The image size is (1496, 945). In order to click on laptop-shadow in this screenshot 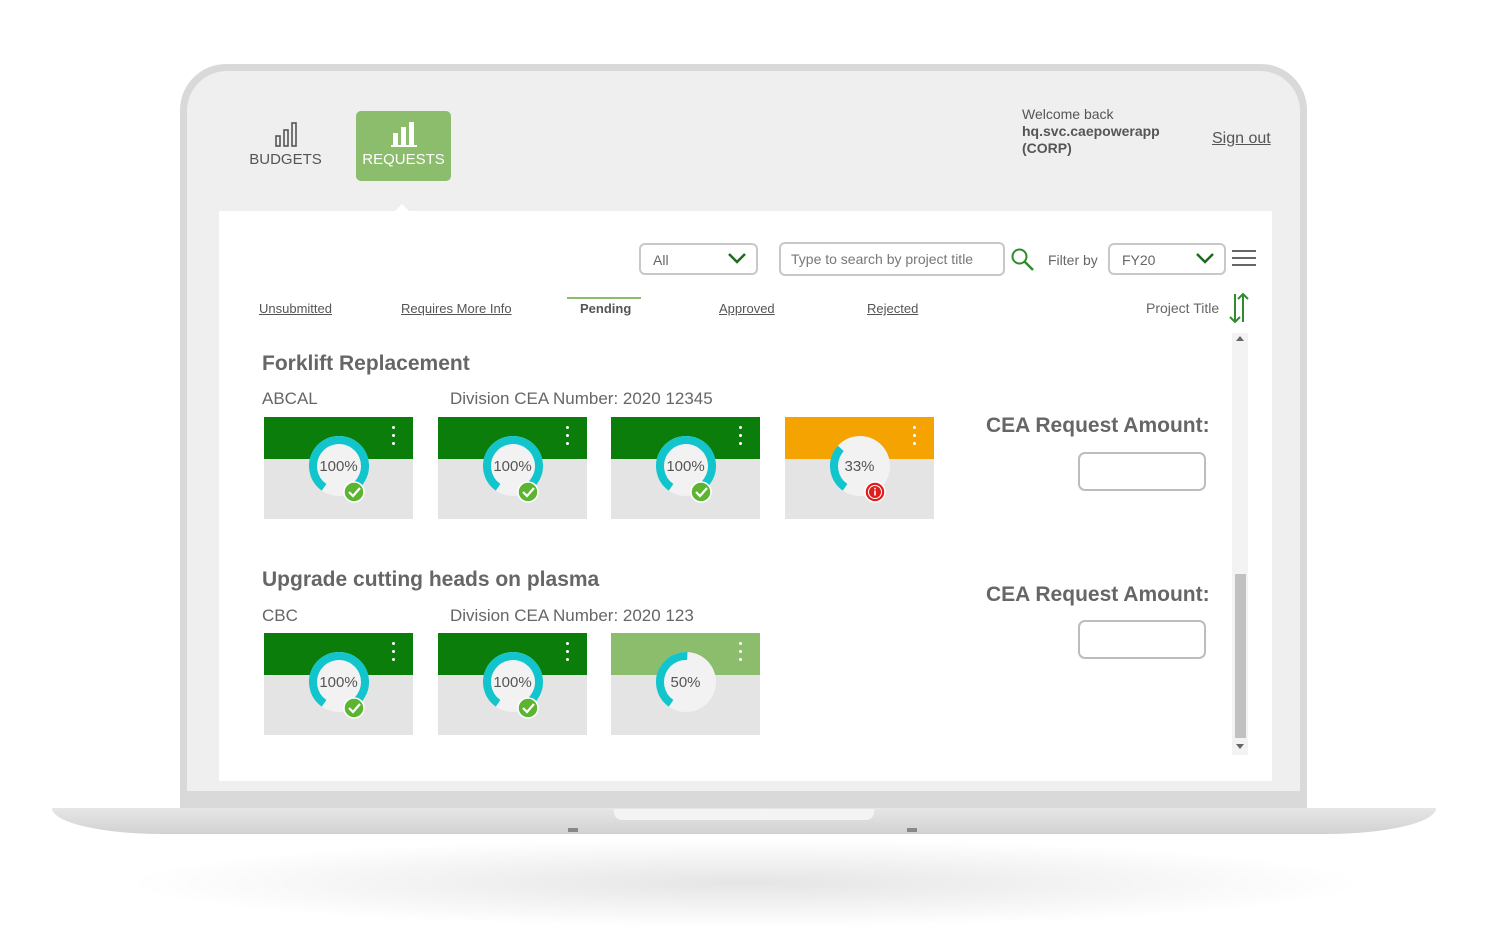, I will do `click(745, 883)`.